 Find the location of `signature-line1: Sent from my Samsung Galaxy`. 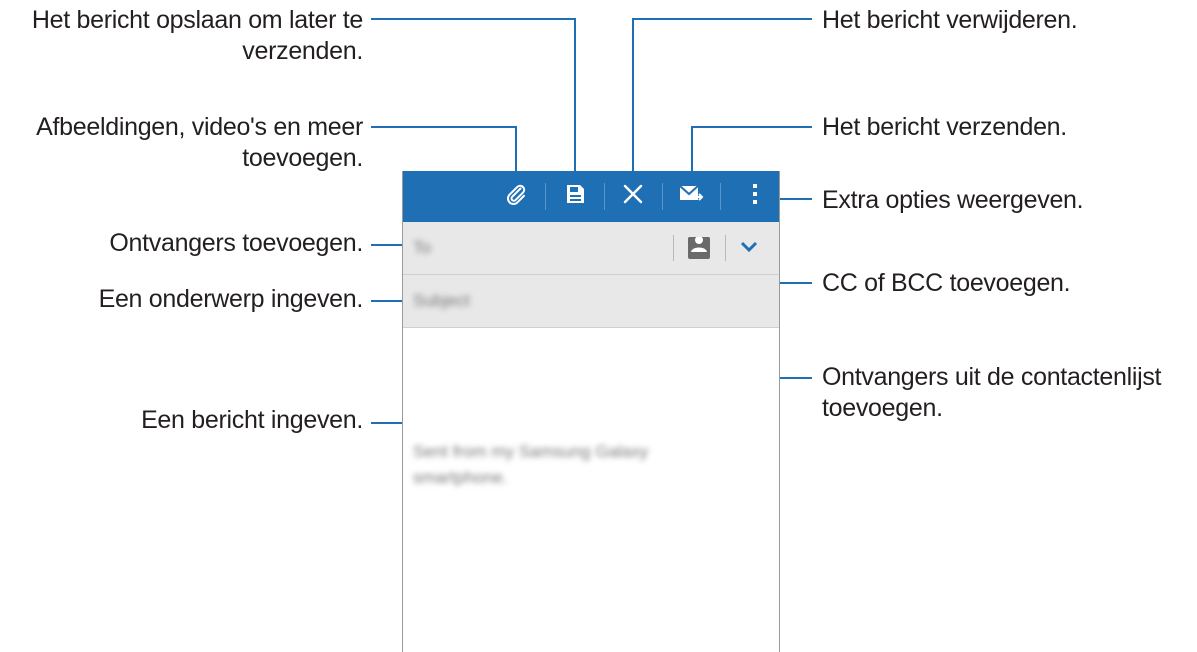

signature-line1: Sent from my Samsung Galaxy is located at coordinates (531, 451).